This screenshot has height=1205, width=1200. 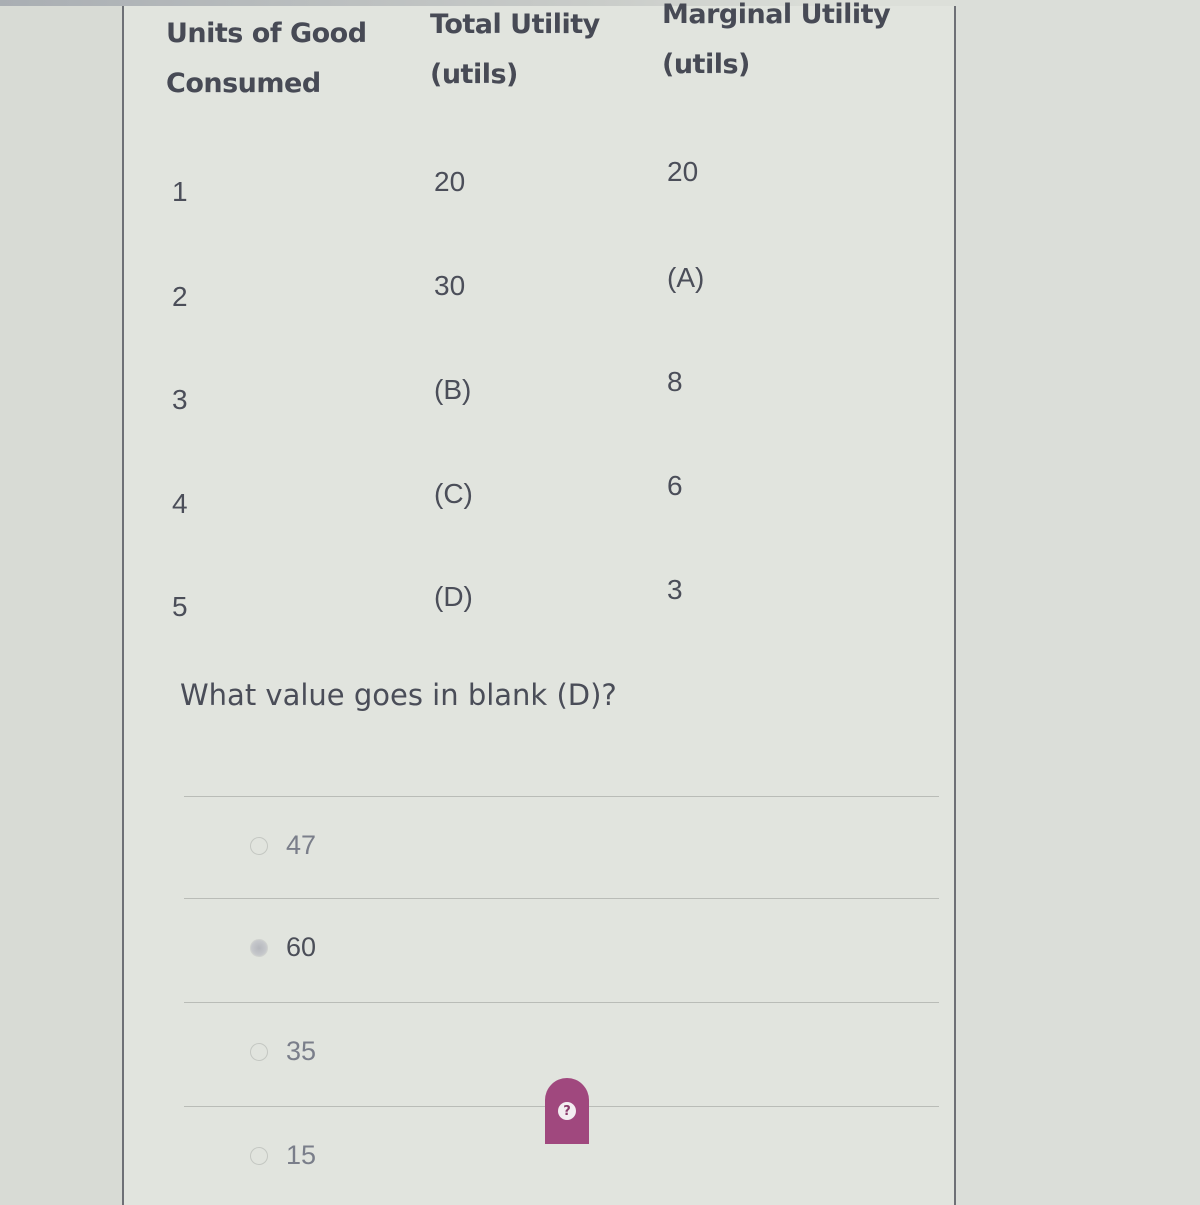 I want to click on row-1-marginal: 20, so click(x=683, y=171).